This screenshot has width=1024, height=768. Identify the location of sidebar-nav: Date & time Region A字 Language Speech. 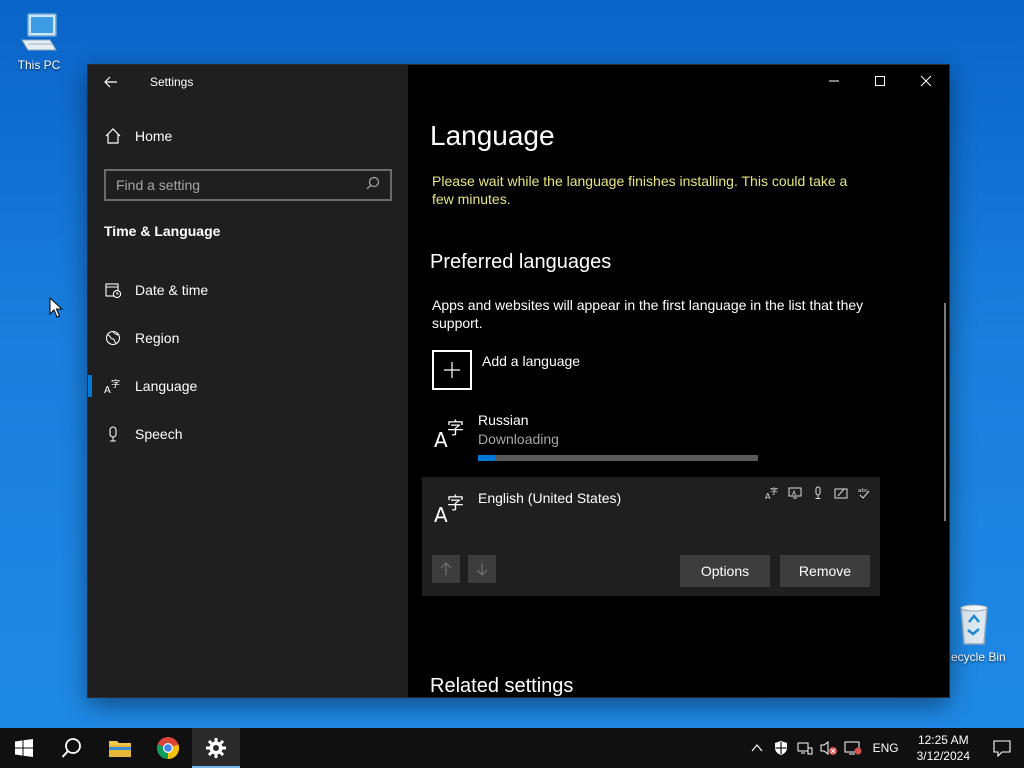
(248, 362).